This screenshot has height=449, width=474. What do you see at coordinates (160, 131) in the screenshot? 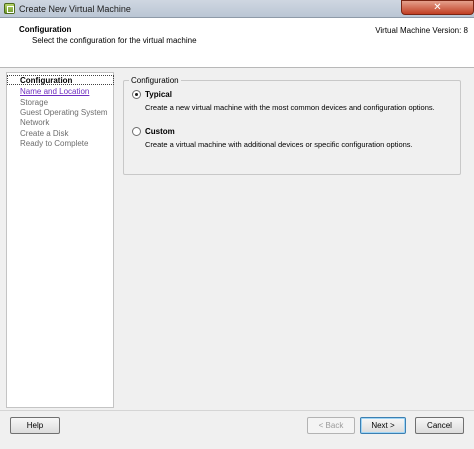
I see `custom-label: Custom` at bounding box center [160, 131].